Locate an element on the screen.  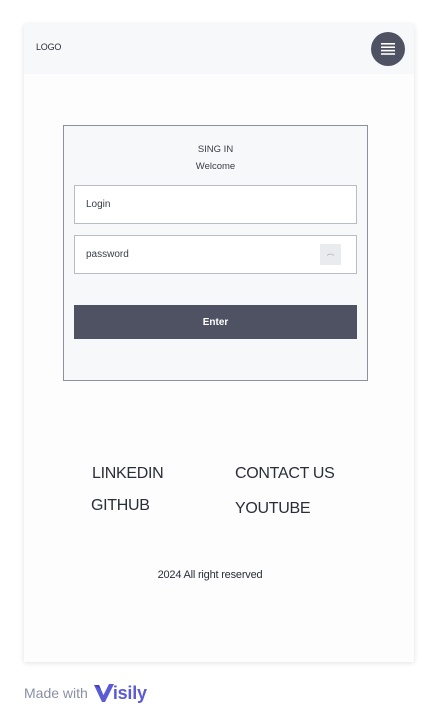
menu-button is located at coordinates (388, 49).